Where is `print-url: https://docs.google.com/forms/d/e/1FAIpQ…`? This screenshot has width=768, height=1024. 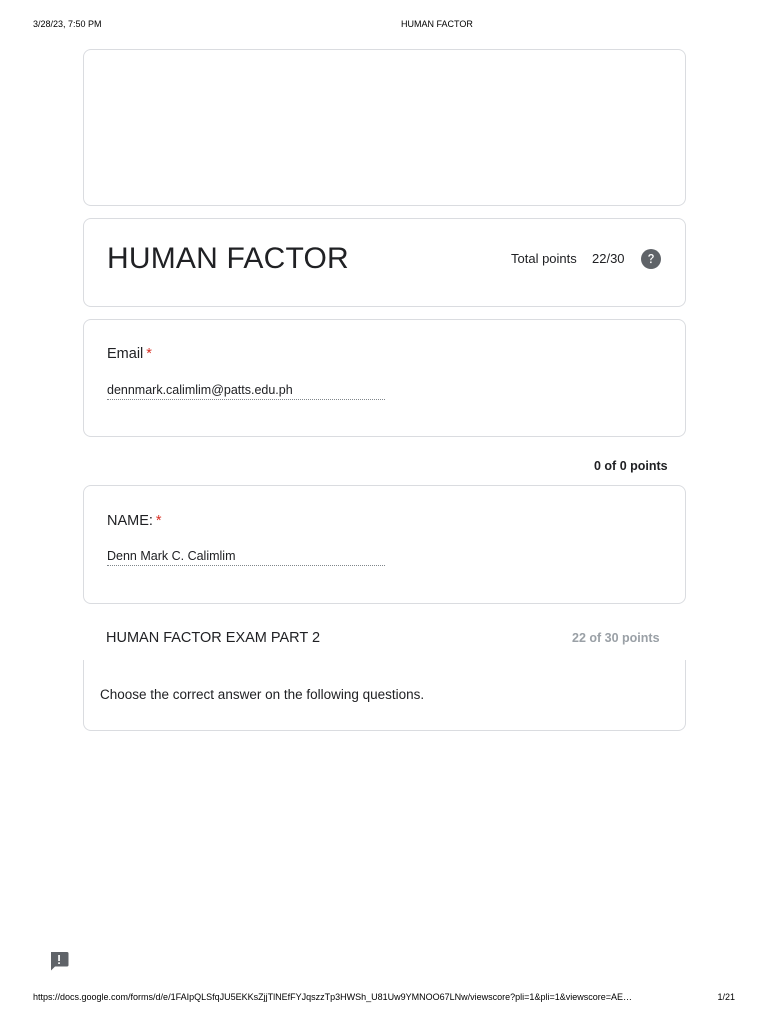
print-url: https://docs.google.com/forms/d/e/1FAIpQ… is located at coordinates (332, 997).